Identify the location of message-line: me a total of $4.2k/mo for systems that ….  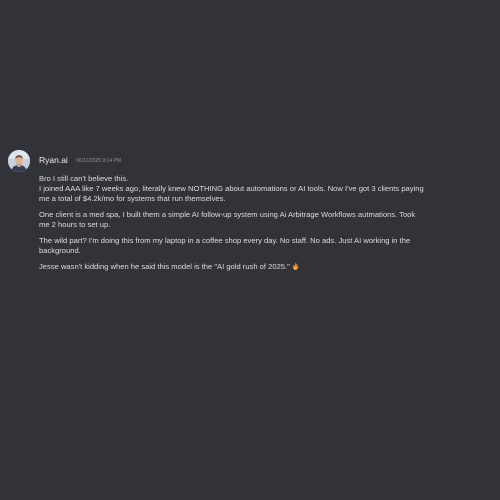
(132, 199).